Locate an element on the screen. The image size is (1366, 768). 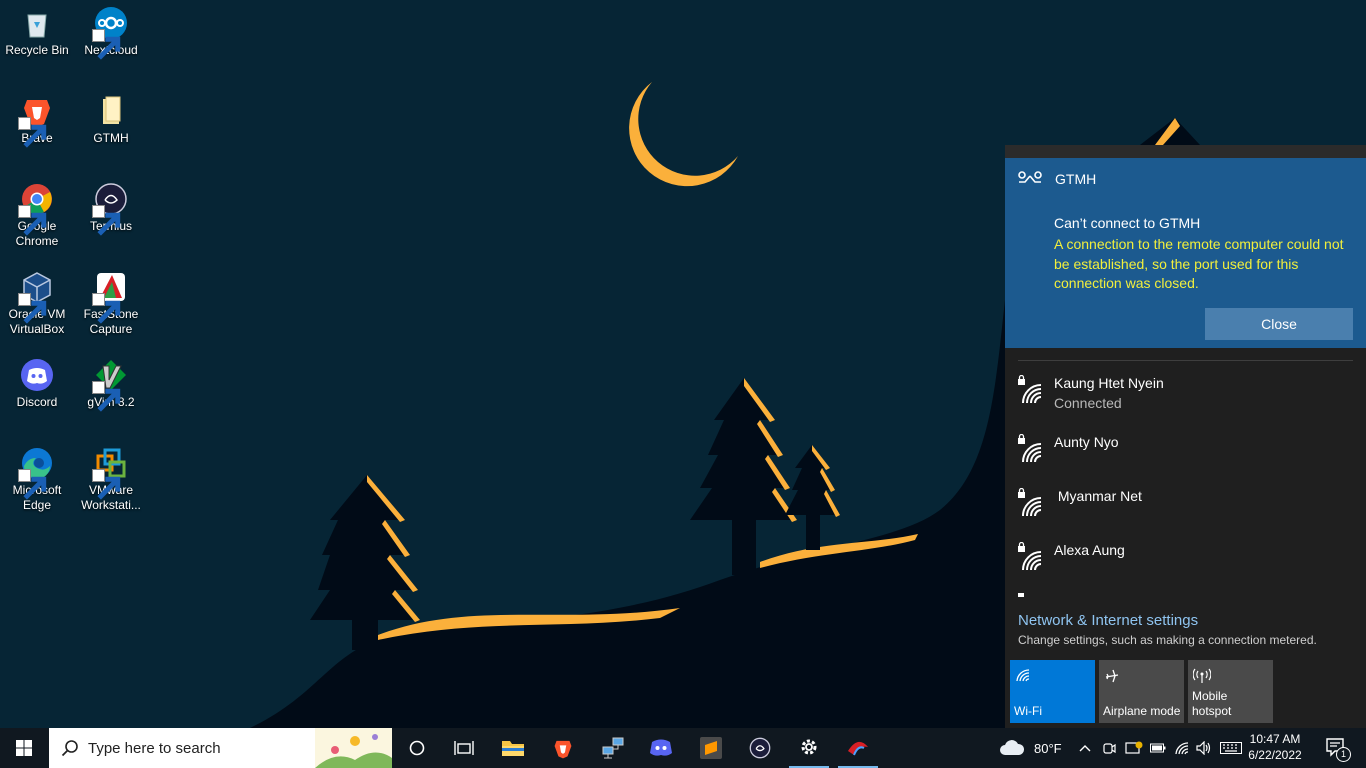
termius-icon is located at coordinates (760, 748).